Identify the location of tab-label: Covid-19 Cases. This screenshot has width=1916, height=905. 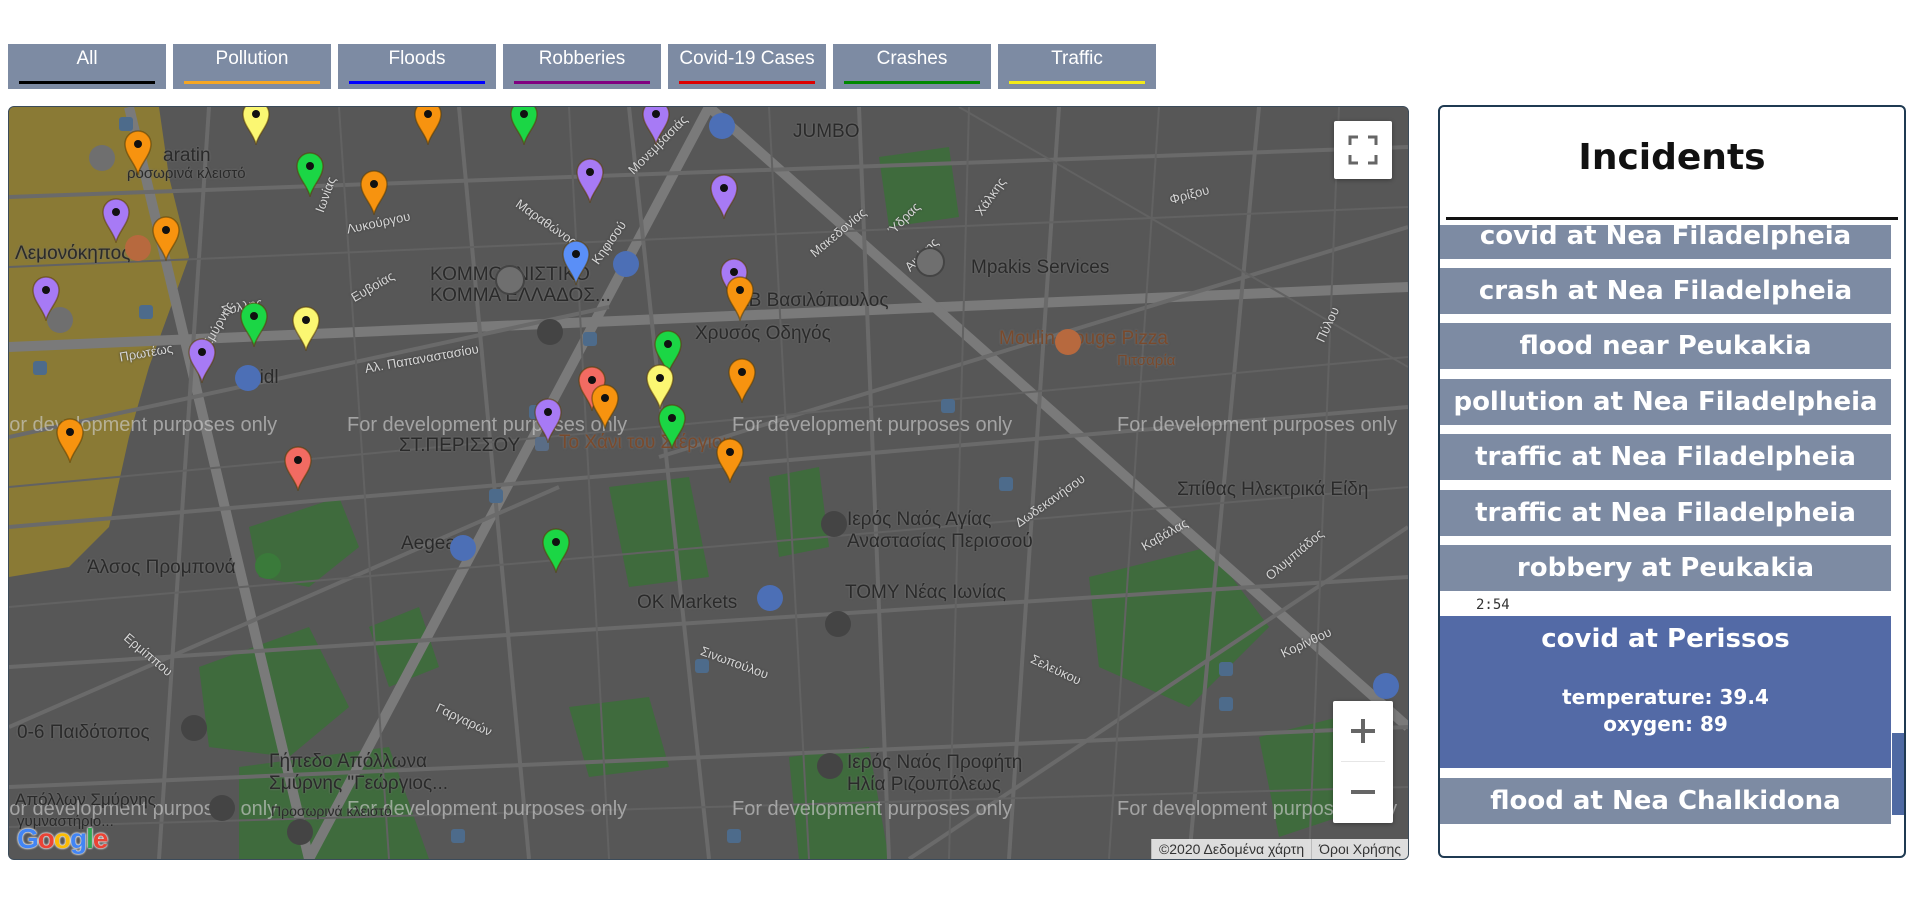
(747, 58).